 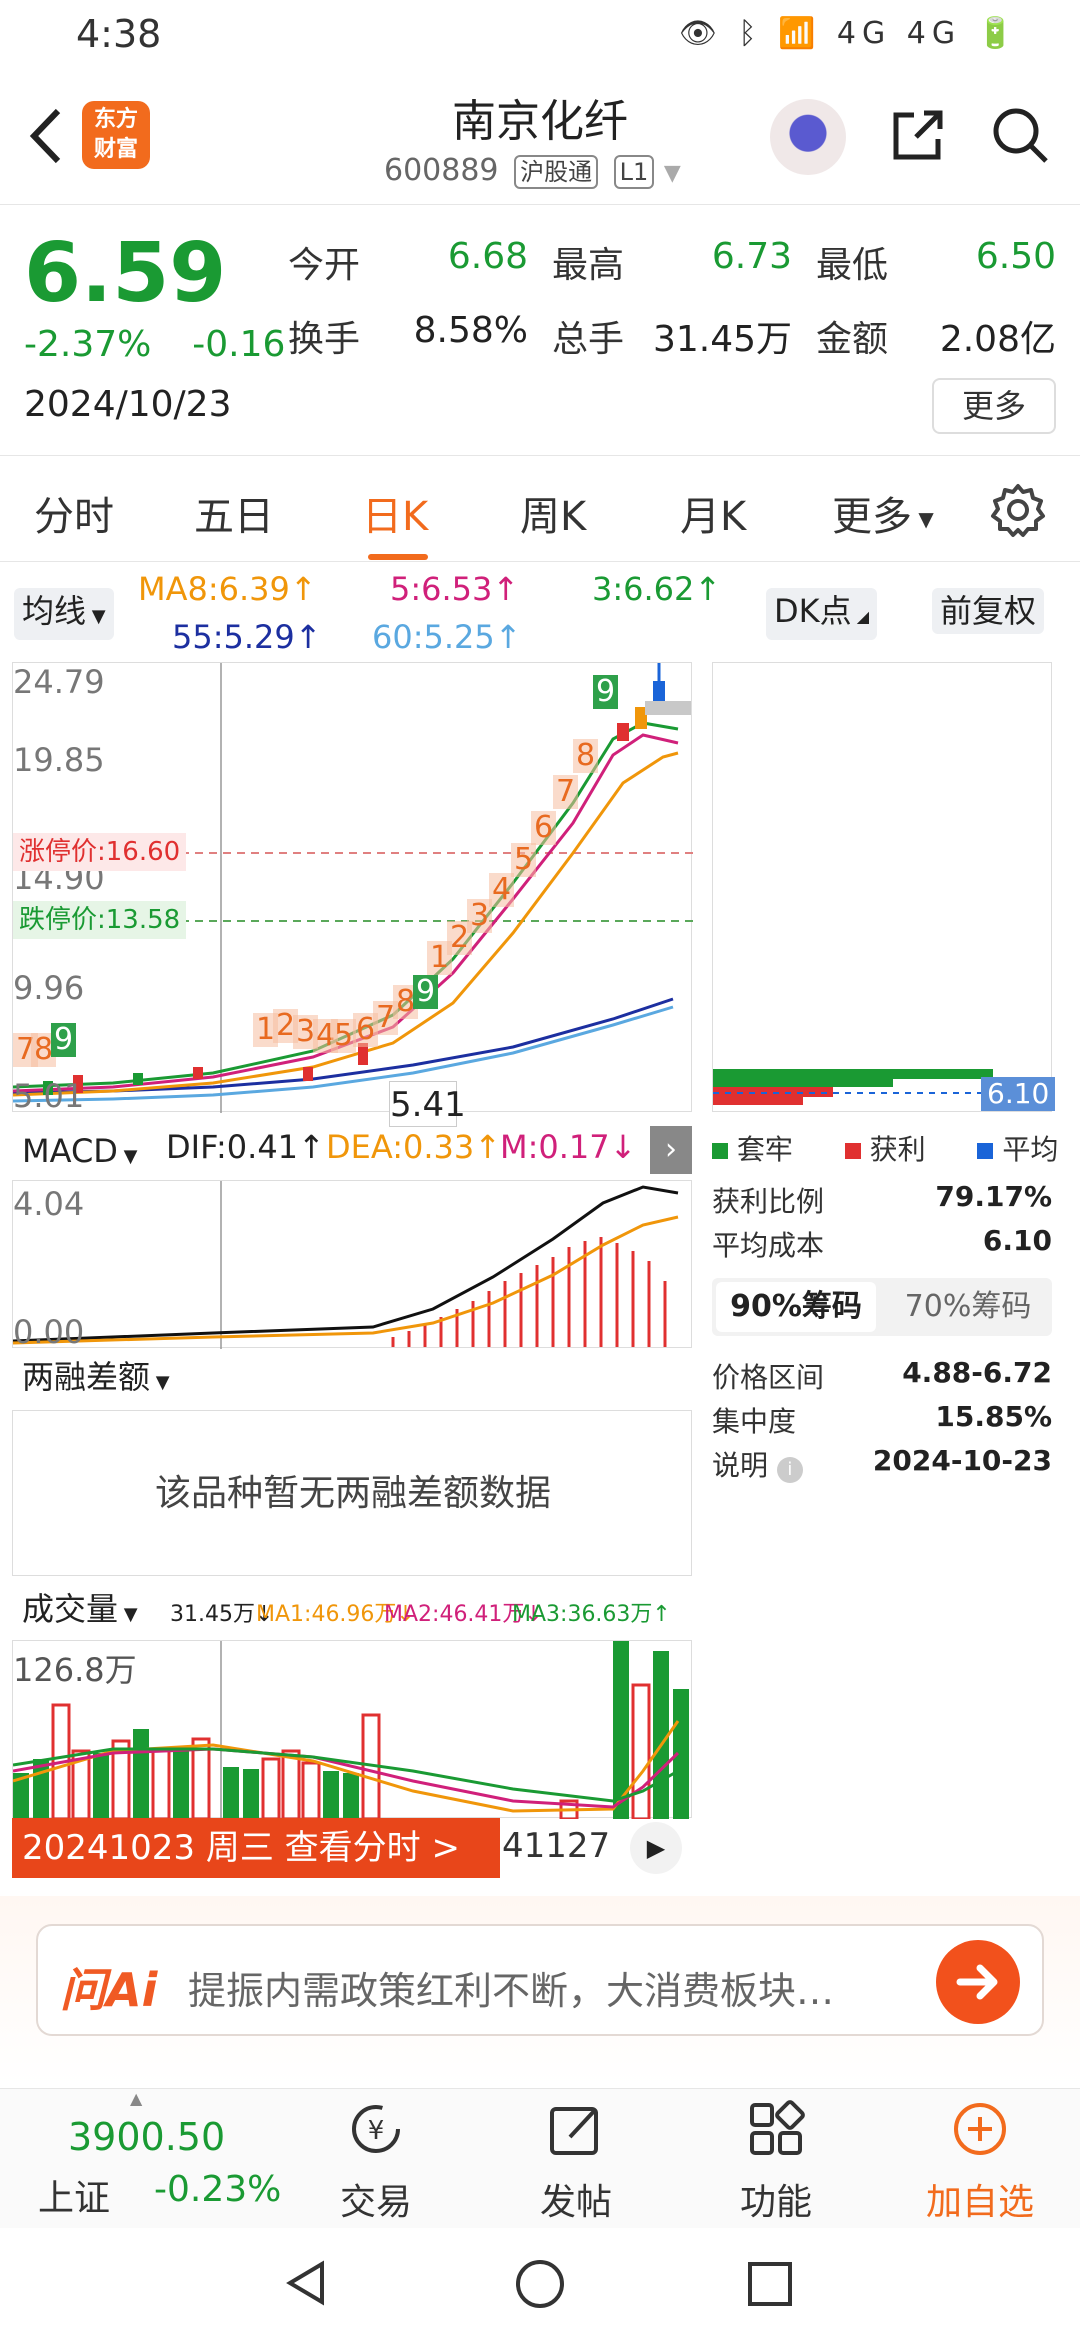 I want to click on arrow-right-icon, so click(x=977, y=1982).